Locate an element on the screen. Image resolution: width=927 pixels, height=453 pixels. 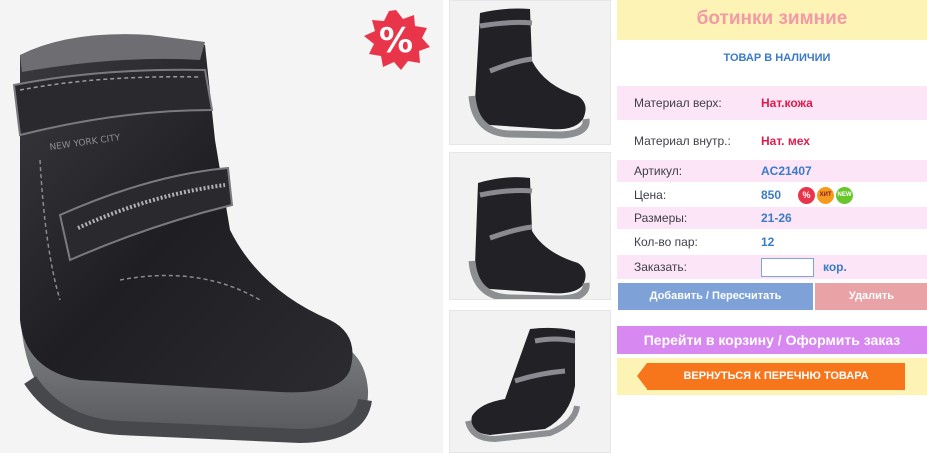
add-recalculate-button: Добавить / Пересчитать is located at coordinates (715, 296).